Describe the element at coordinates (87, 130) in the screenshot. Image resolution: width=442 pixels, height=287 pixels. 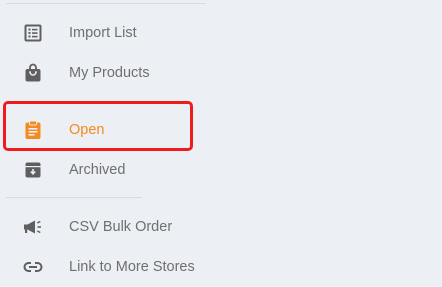
I see `nav-item-label: Open` at that location.